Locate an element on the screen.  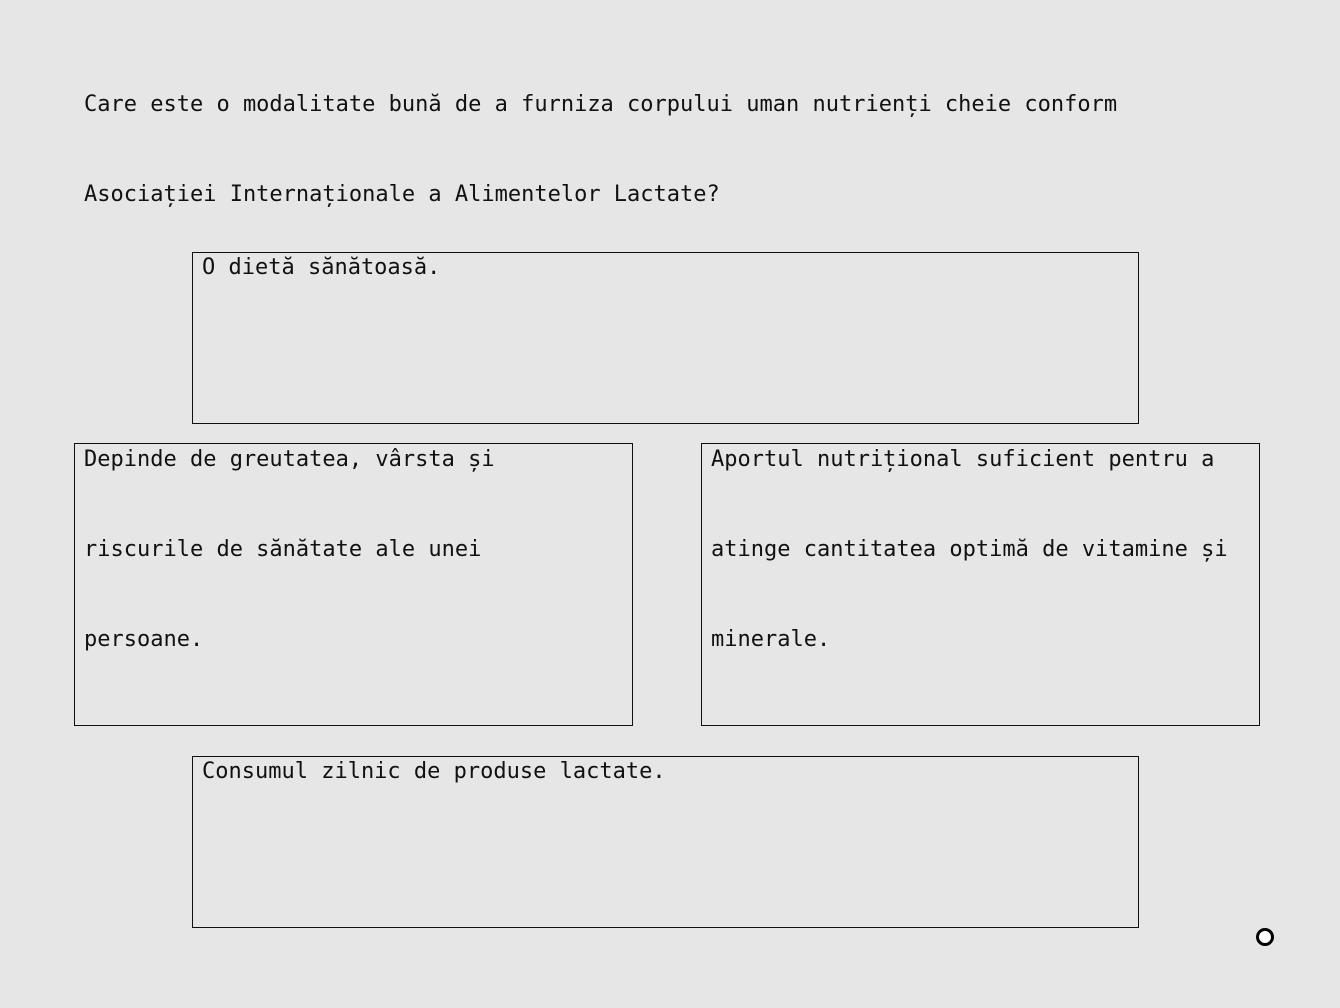
cursor-ring-icon is located at coordinates (1265, 937).